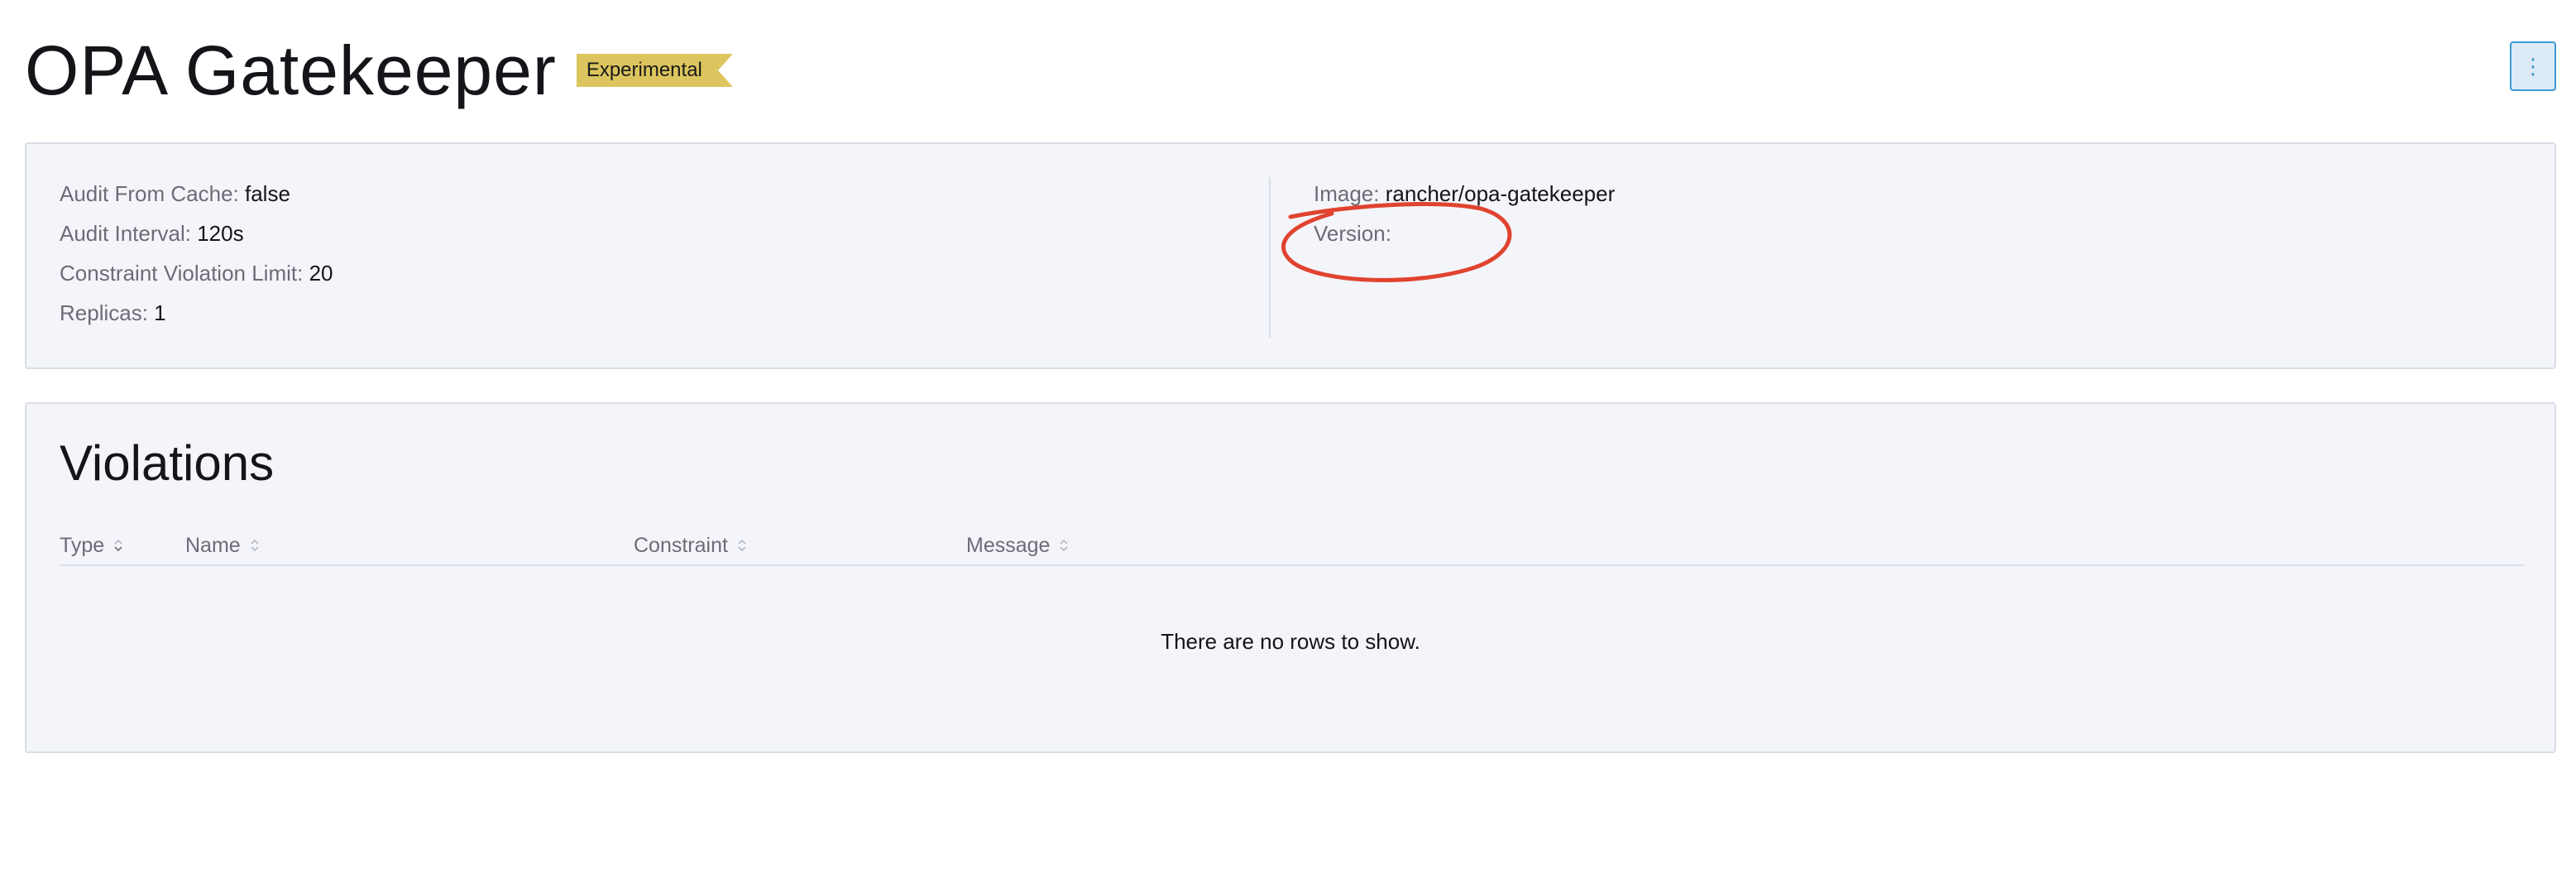 The width and height of the screenshot is (2576, 874). What do you see at coordinates (1464, 233) in the screenshot?
I see `info-version: Version:` at bounding box center [1464, 233].